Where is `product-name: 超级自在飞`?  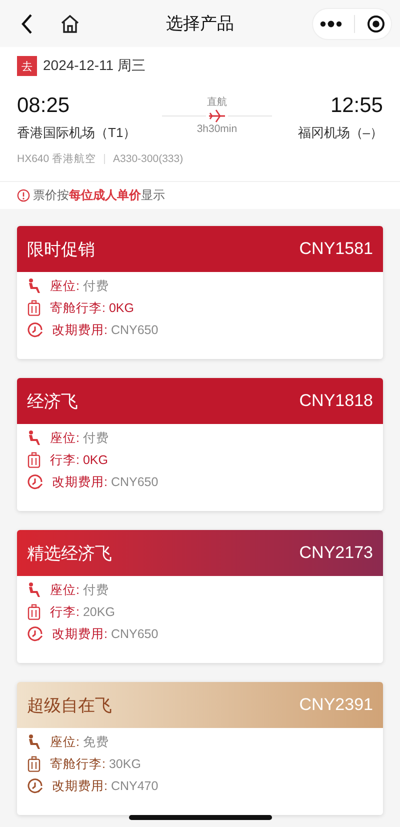 product-name: 超级自在飞 is located at coordinates (69, 705).